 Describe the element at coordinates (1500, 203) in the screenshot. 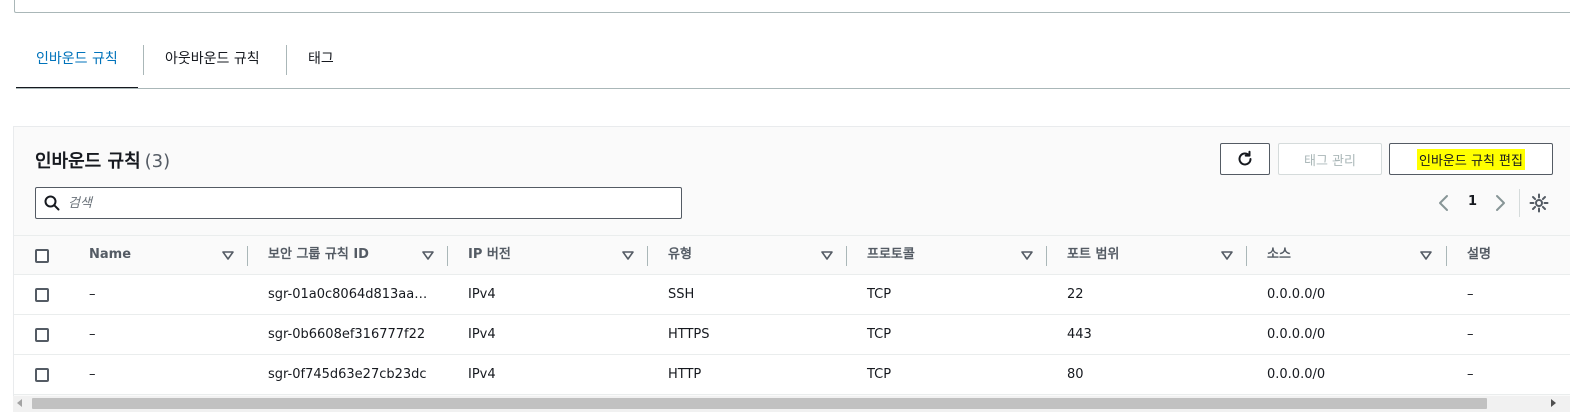

I see `chevron-right-icon` at that location.